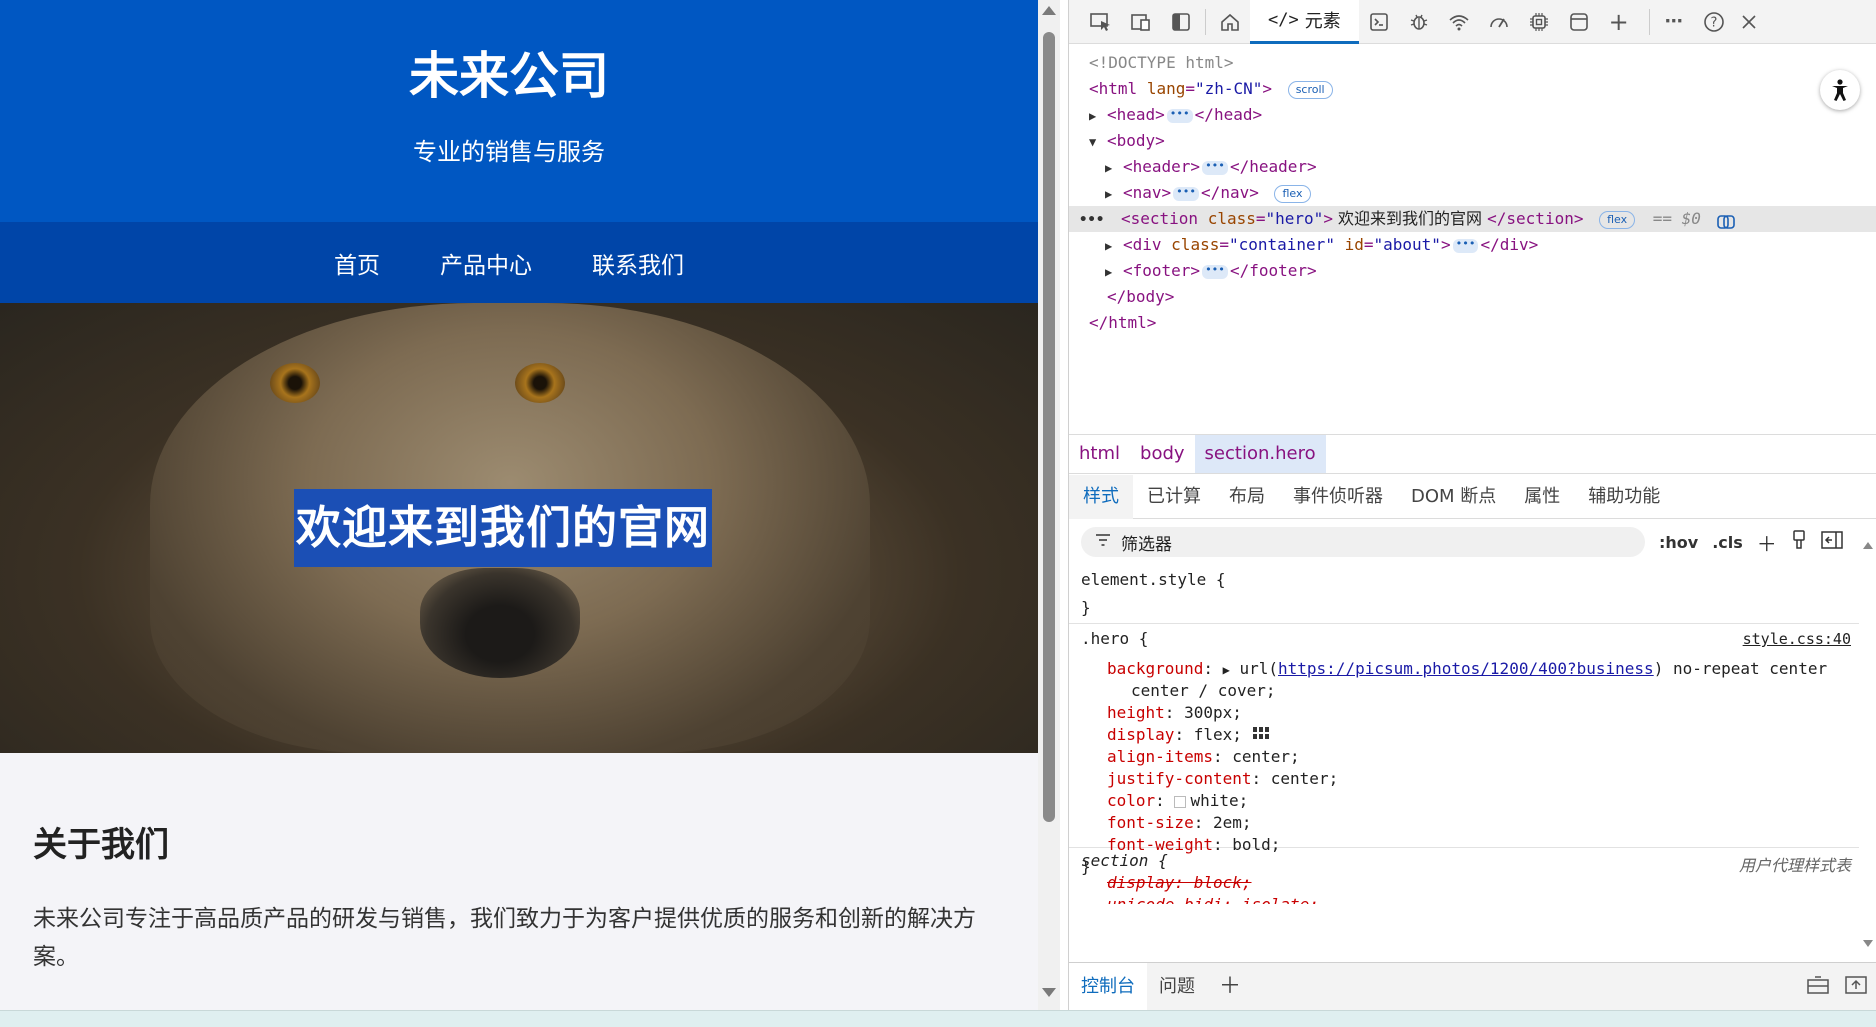 This screenshot has width=1876, height=1027. I want to click on flexbox-editor-icon, so click(1261, 736).